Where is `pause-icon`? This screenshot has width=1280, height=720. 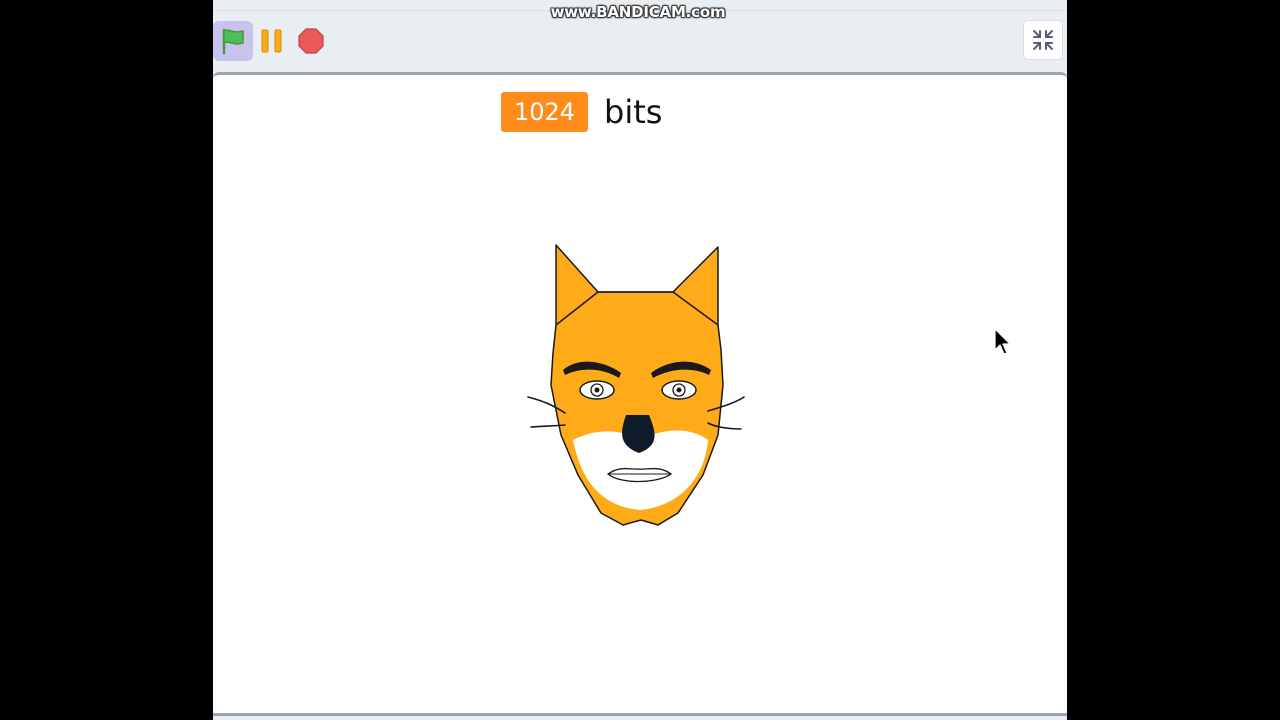
pause-icon is located at coordinates (271, 41).